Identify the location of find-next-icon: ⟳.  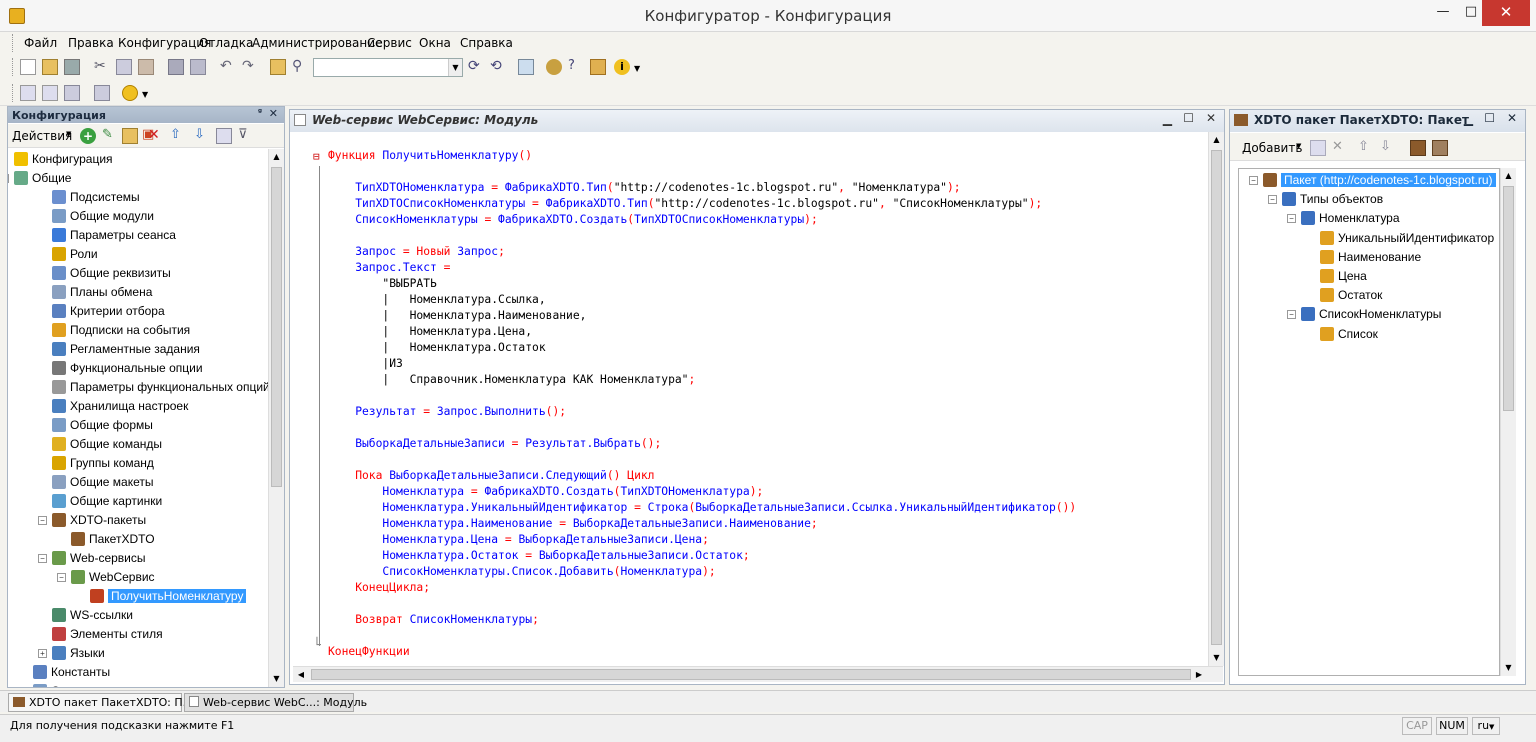
(476, 67).